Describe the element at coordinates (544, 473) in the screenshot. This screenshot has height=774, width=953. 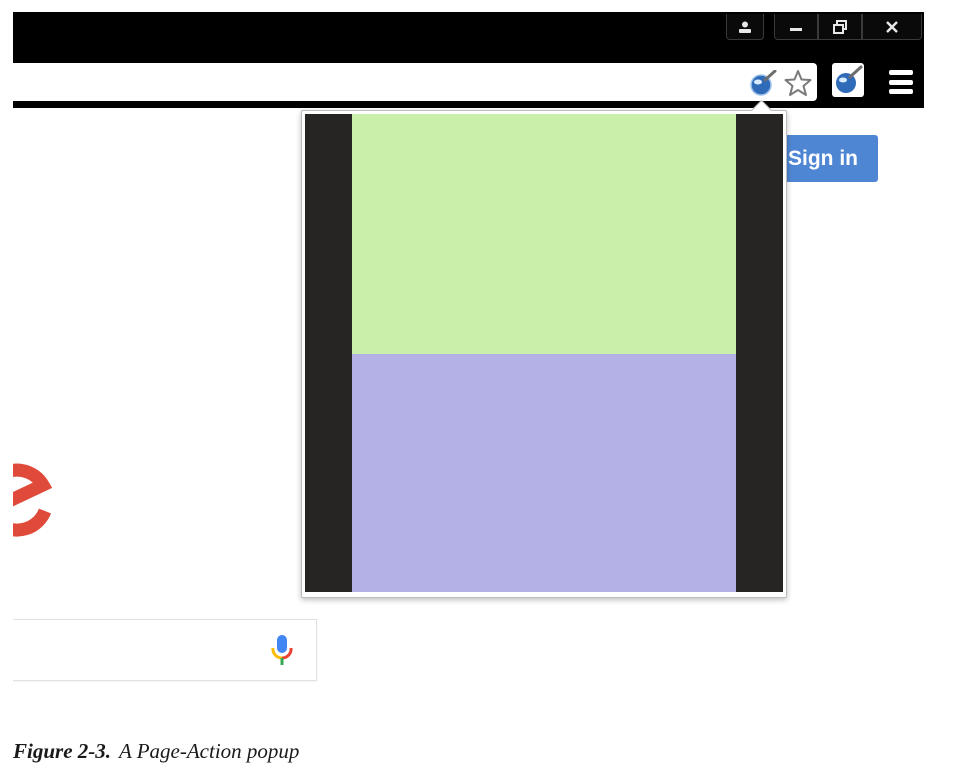
I see `popup-bottom-panel` at that location.